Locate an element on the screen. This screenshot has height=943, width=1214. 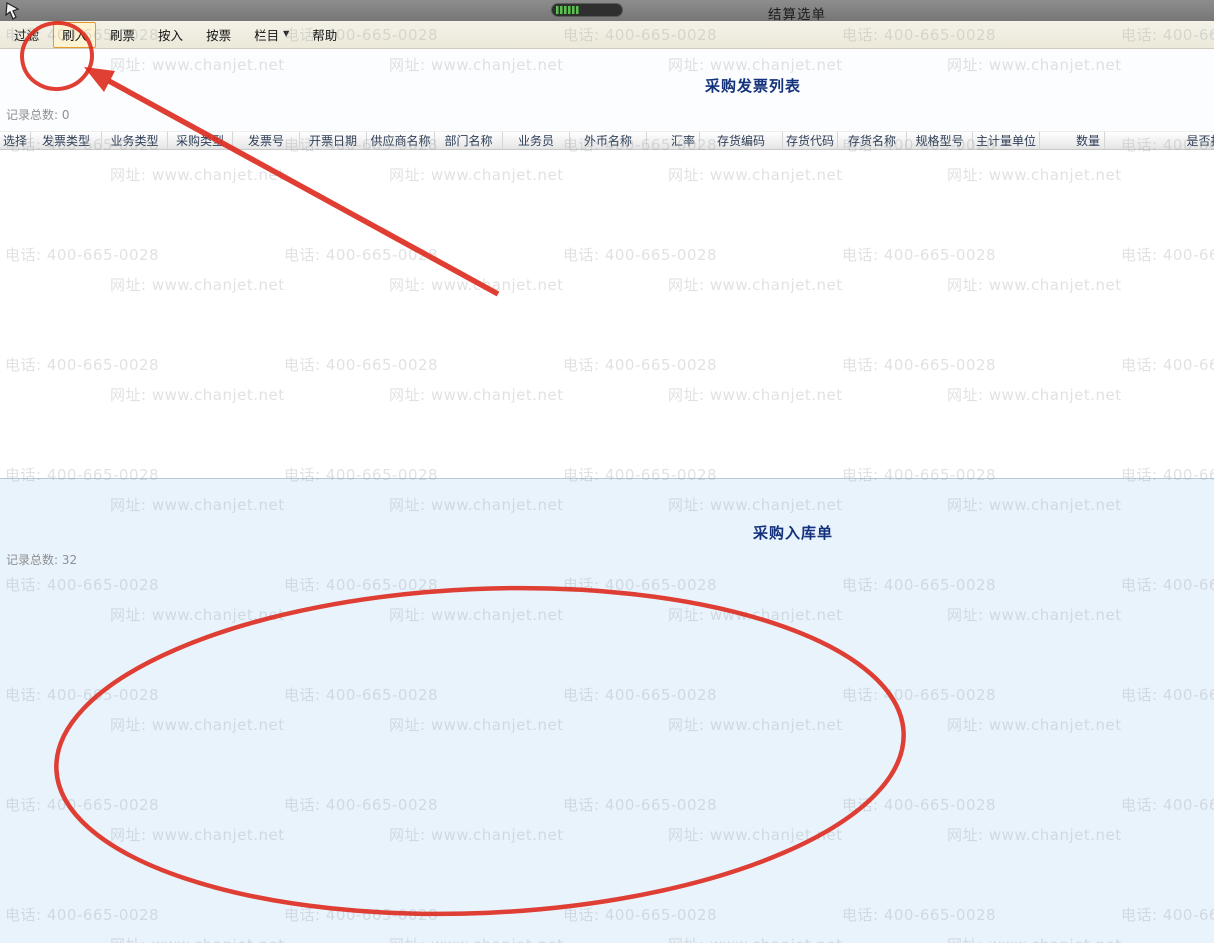
toolbar-button-label: 刷入 is located at coordinates (75, 35).